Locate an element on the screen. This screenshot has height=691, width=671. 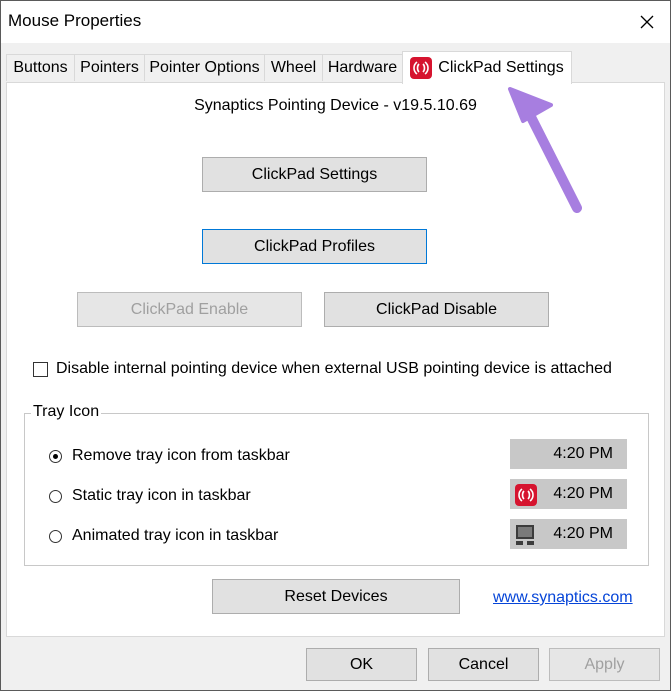
tab-buttons: Buttons is located at coordinates (40, 67).